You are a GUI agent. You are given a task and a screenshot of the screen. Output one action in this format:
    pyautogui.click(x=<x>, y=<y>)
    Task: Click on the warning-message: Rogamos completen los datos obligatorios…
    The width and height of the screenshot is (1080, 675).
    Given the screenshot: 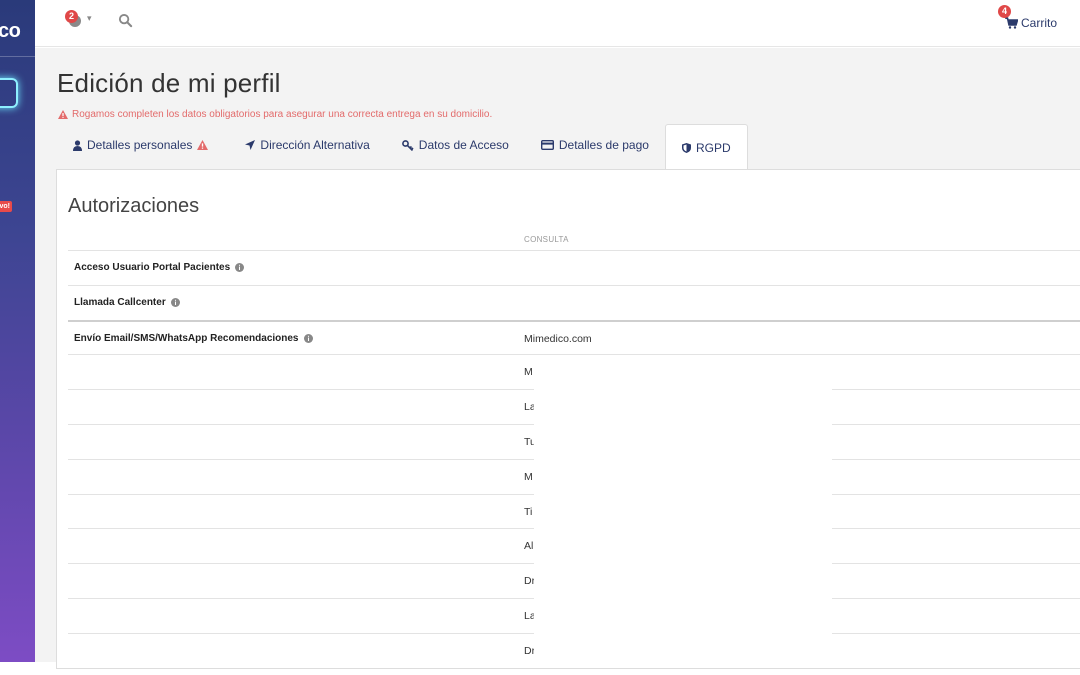 What is the action you would take?
    pyautogui.click(x=275, y=114)
    